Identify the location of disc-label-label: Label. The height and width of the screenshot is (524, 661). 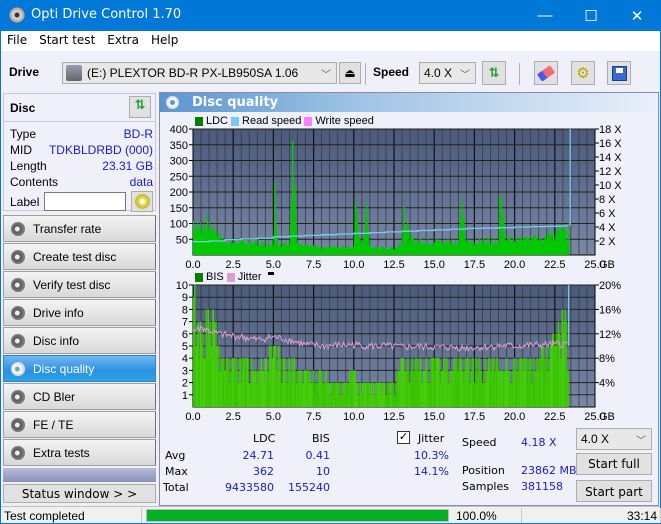
(25, 202).